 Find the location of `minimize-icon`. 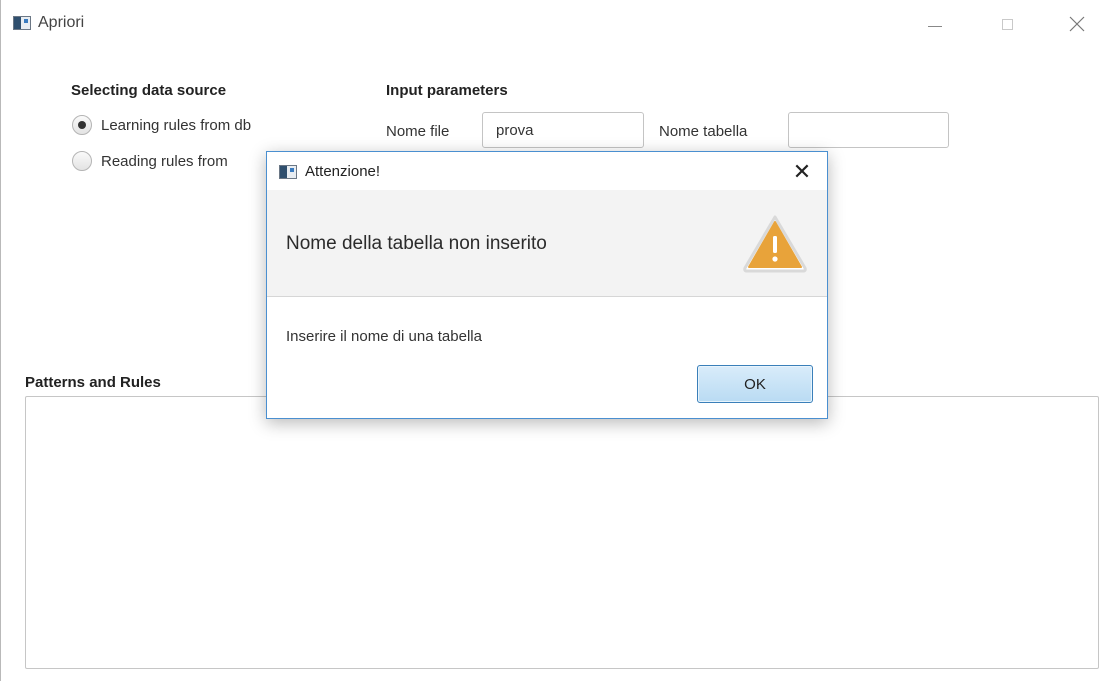

minimize-icon is located at coordinates (935, 26).